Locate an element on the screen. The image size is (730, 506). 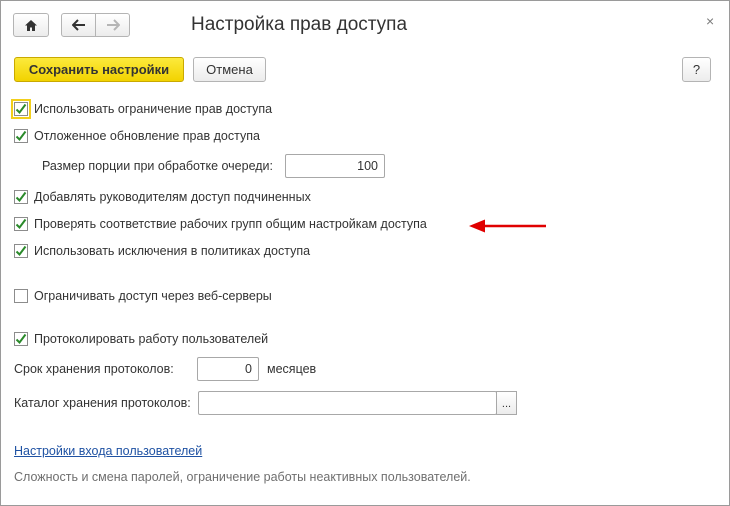
forward-button is located at coordinates (112, 25).